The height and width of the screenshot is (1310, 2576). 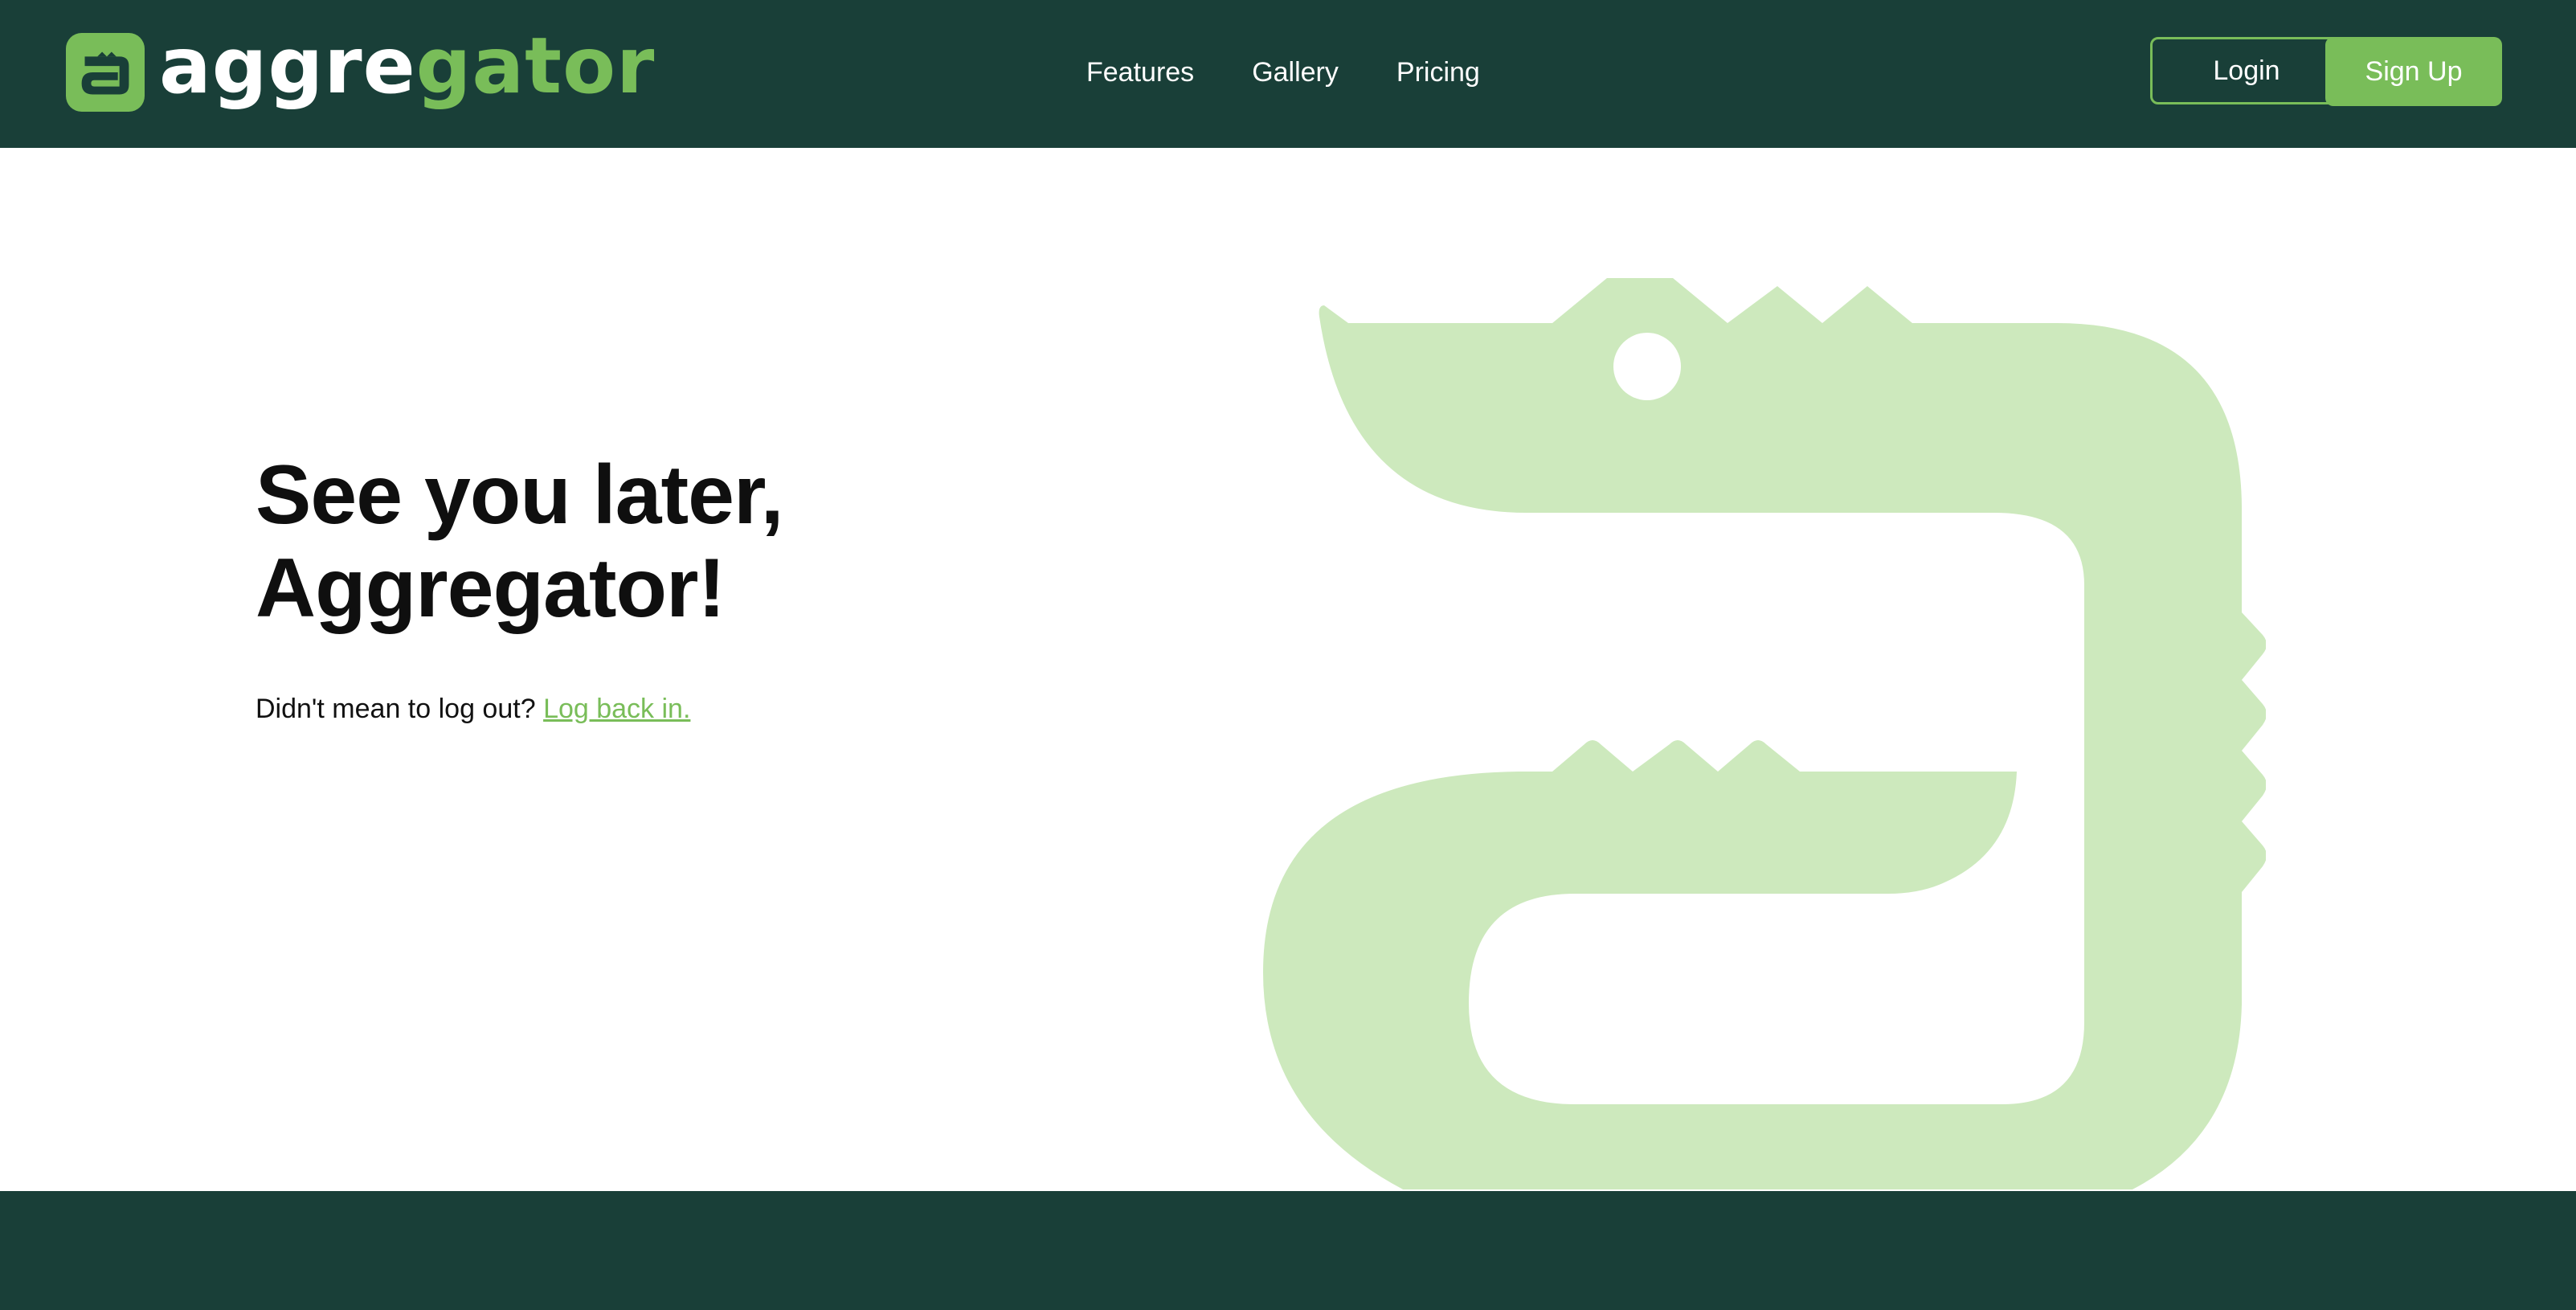 What do you see at coordinates (1438, 72) in the screenshot?
I see `nav-pricing: Pricing` at bounding box center [1438, 72].